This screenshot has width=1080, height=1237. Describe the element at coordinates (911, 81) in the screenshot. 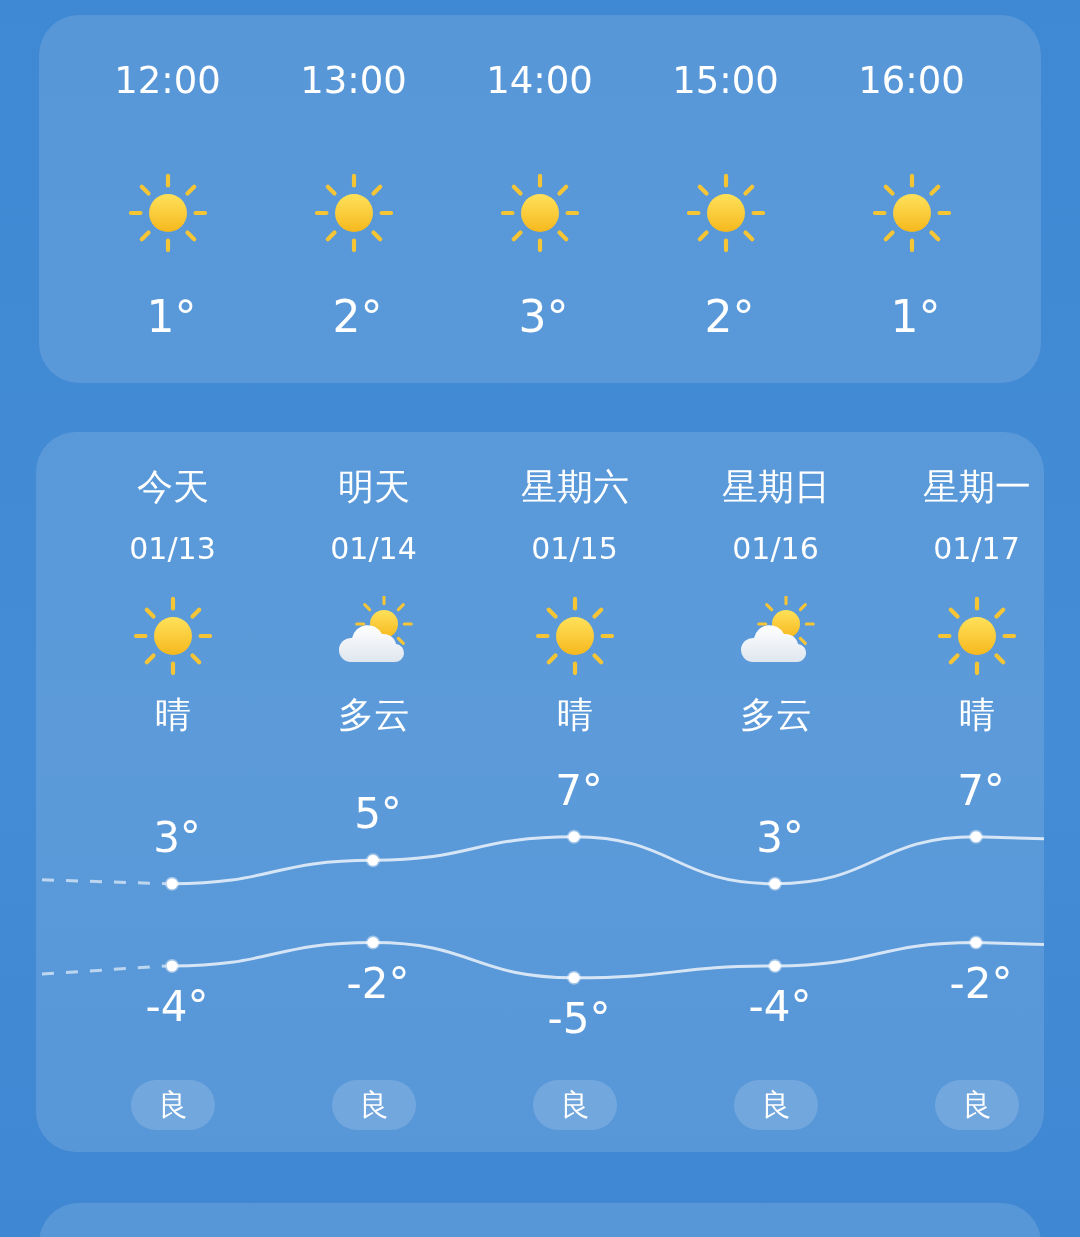

I see `hour-time: 16:00` at that location.